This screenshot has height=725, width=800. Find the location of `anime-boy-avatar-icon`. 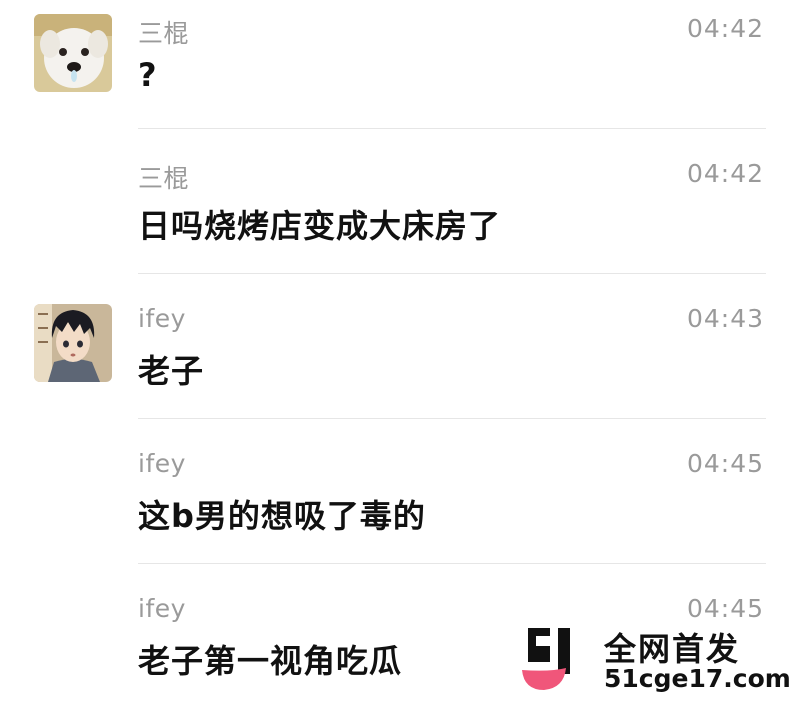

anime-boy-avatar-icon is located at coordinates (73, 343).